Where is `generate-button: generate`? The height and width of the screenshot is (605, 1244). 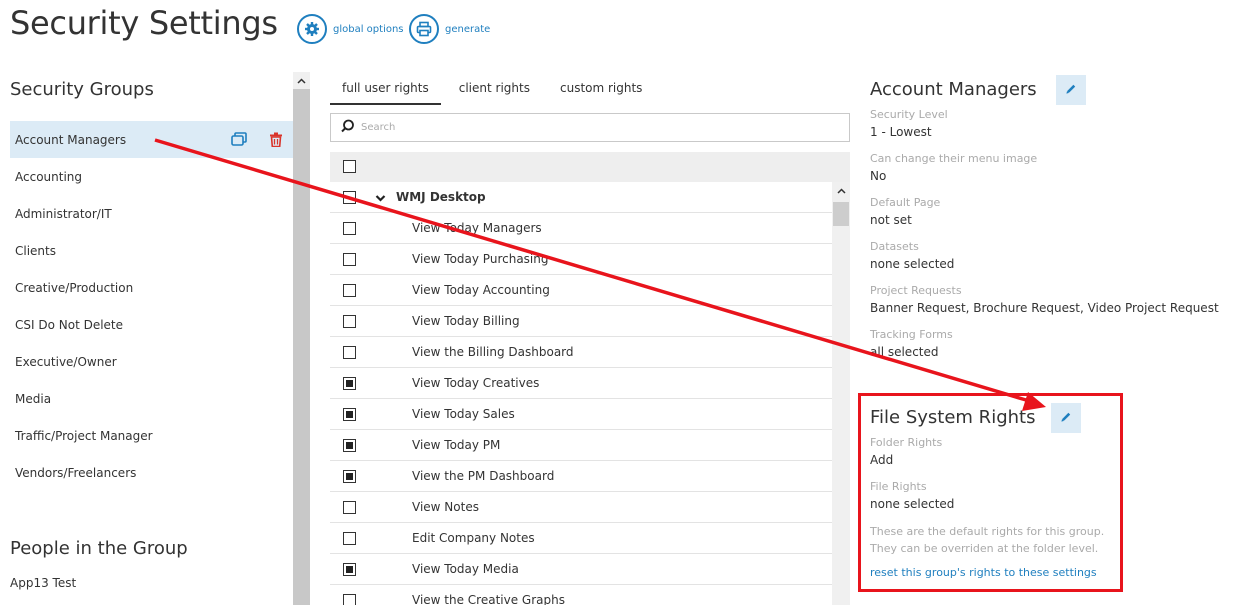
generate-button: generate is located at coordinates (449, 29).